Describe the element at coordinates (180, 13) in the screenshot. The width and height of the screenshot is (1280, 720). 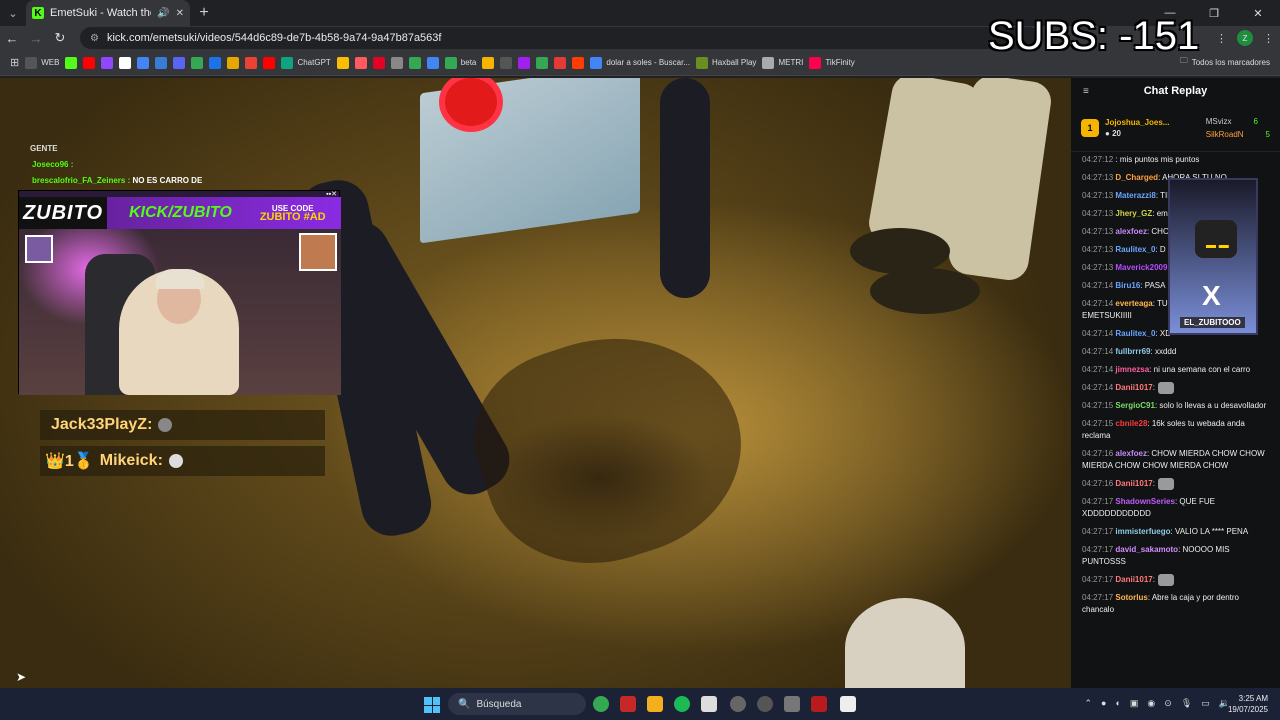
I see `close-tab-icon: ✕` at that location.